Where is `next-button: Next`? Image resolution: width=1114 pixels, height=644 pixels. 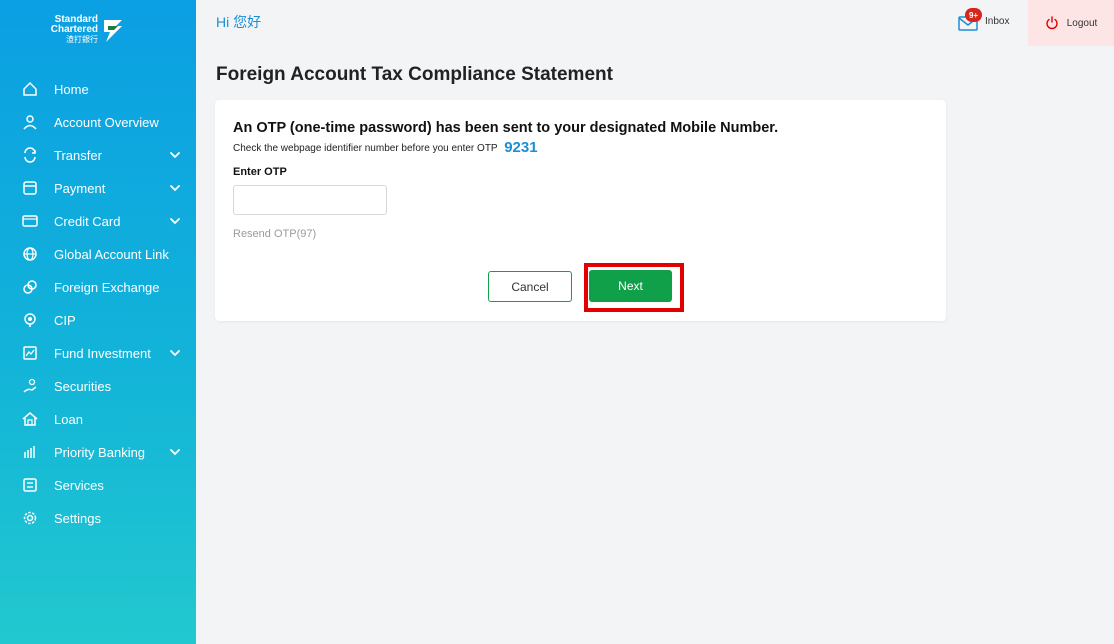
next-button: Next is located at coordinates (630, 286).